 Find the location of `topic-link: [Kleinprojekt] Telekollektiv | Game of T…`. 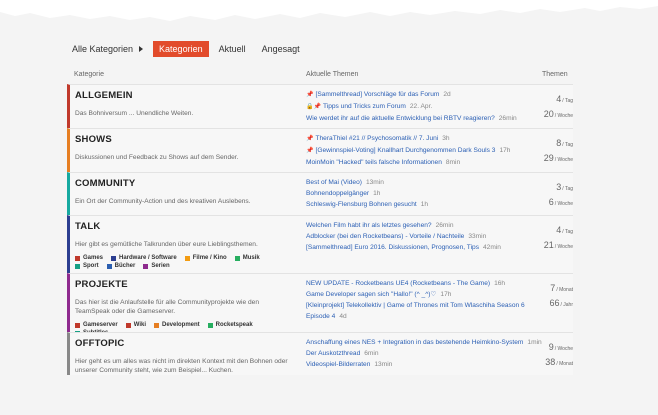

topic-link: [Kleinprojekt] Telekollektiv | Game of T… is located at coordinates (415, 305).